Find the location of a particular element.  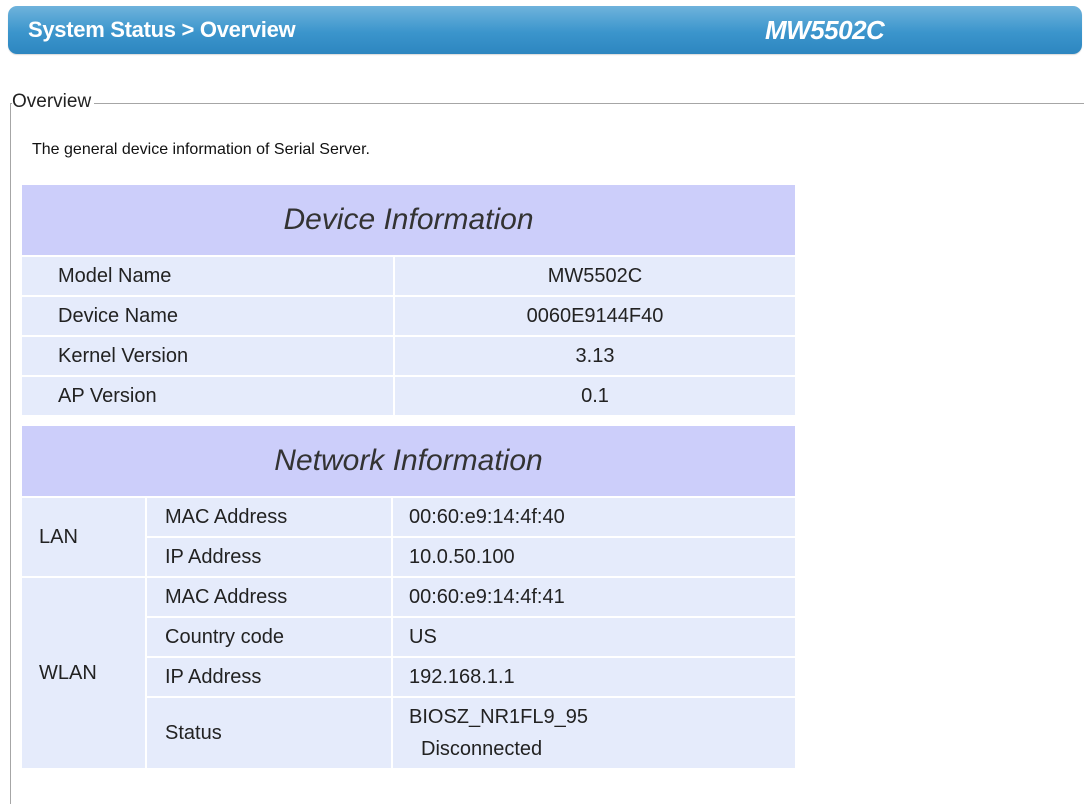

header-bar: System Status > Overview MW5502C is located at coordinates (545, 30).